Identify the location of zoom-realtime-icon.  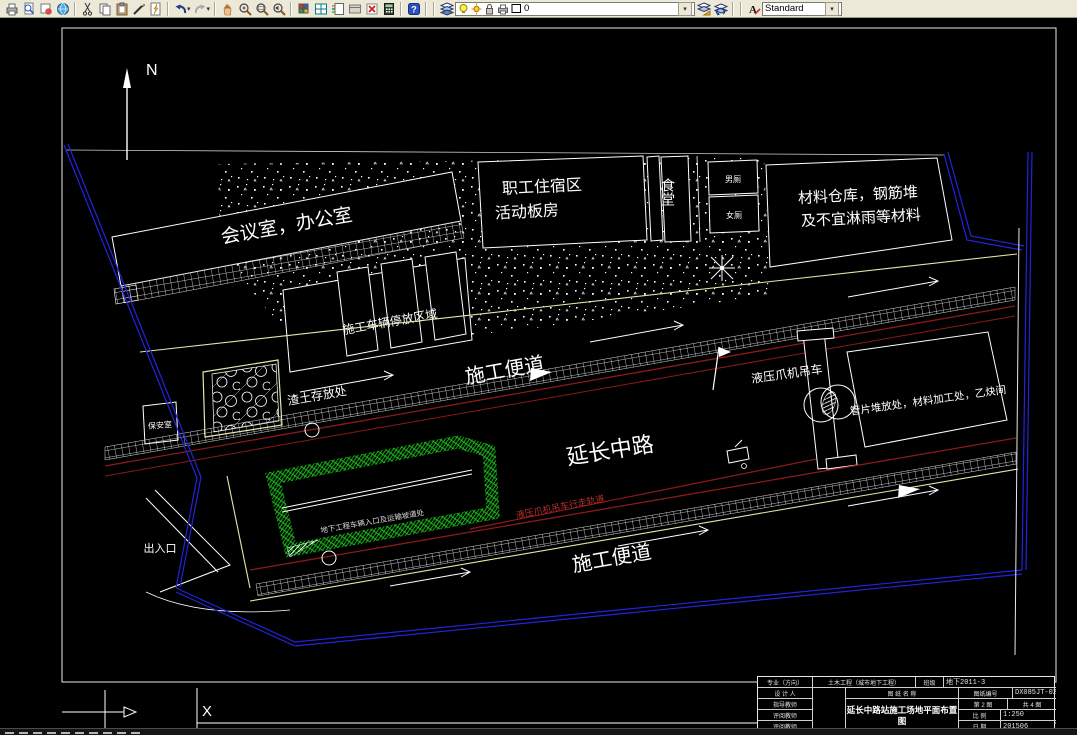
(244, 9).